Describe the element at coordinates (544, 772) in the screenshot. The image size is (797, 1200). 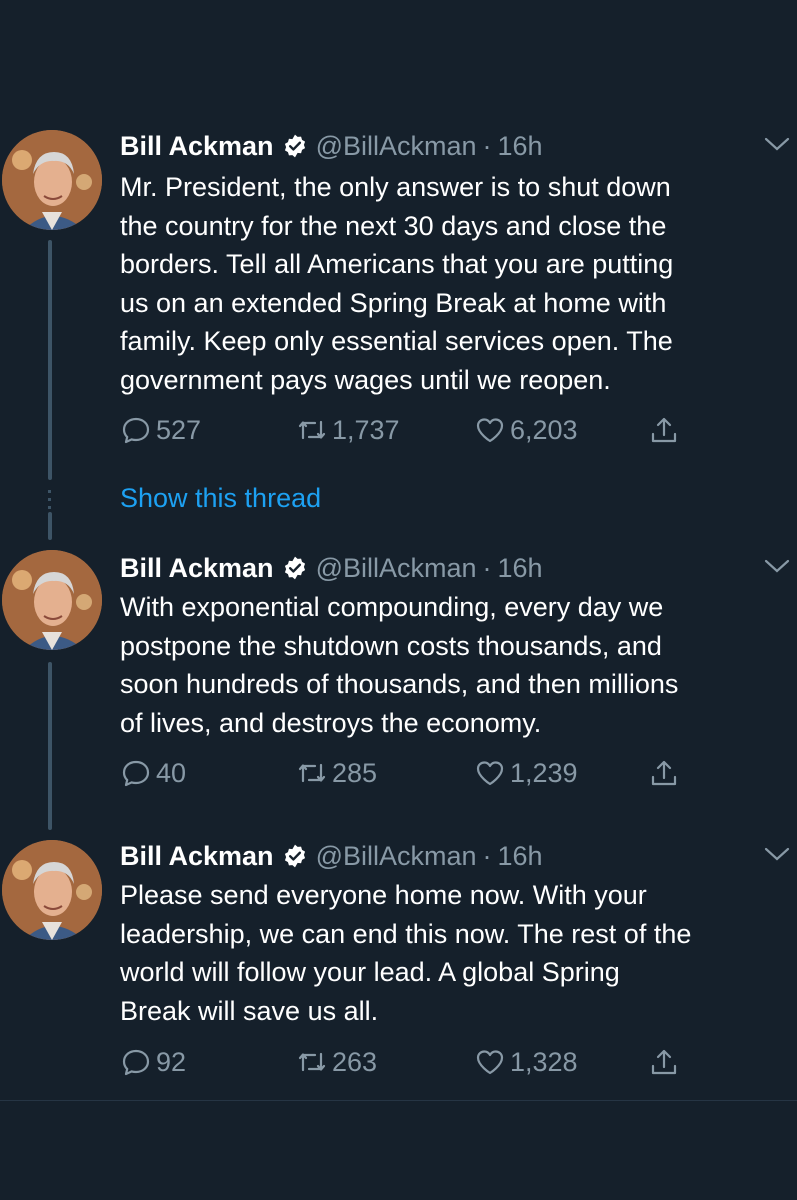
I see `like-count: 1,239` at that location.